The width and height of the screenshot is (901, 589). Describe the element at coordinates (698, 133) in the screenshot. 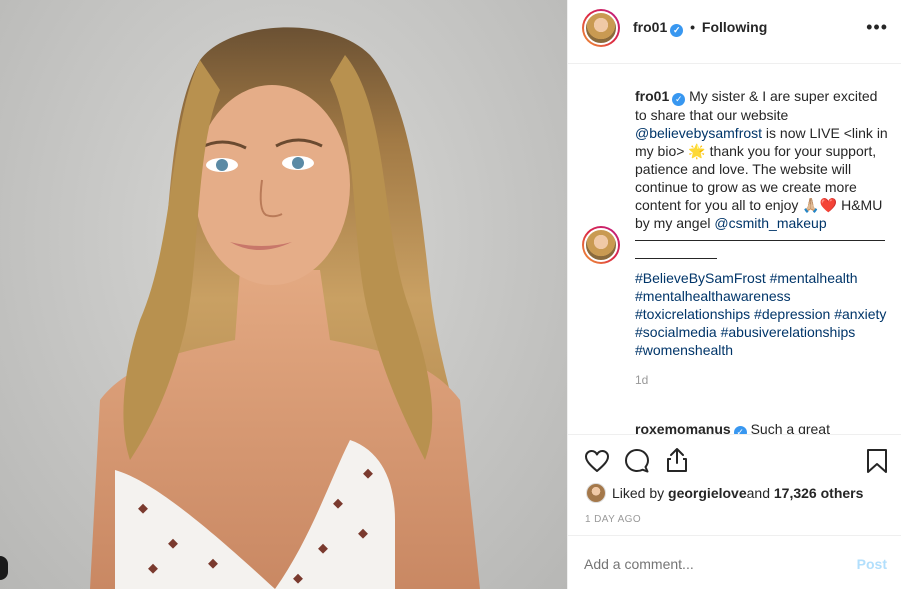

I see `mention-link: @believebysamfrost` at that location.